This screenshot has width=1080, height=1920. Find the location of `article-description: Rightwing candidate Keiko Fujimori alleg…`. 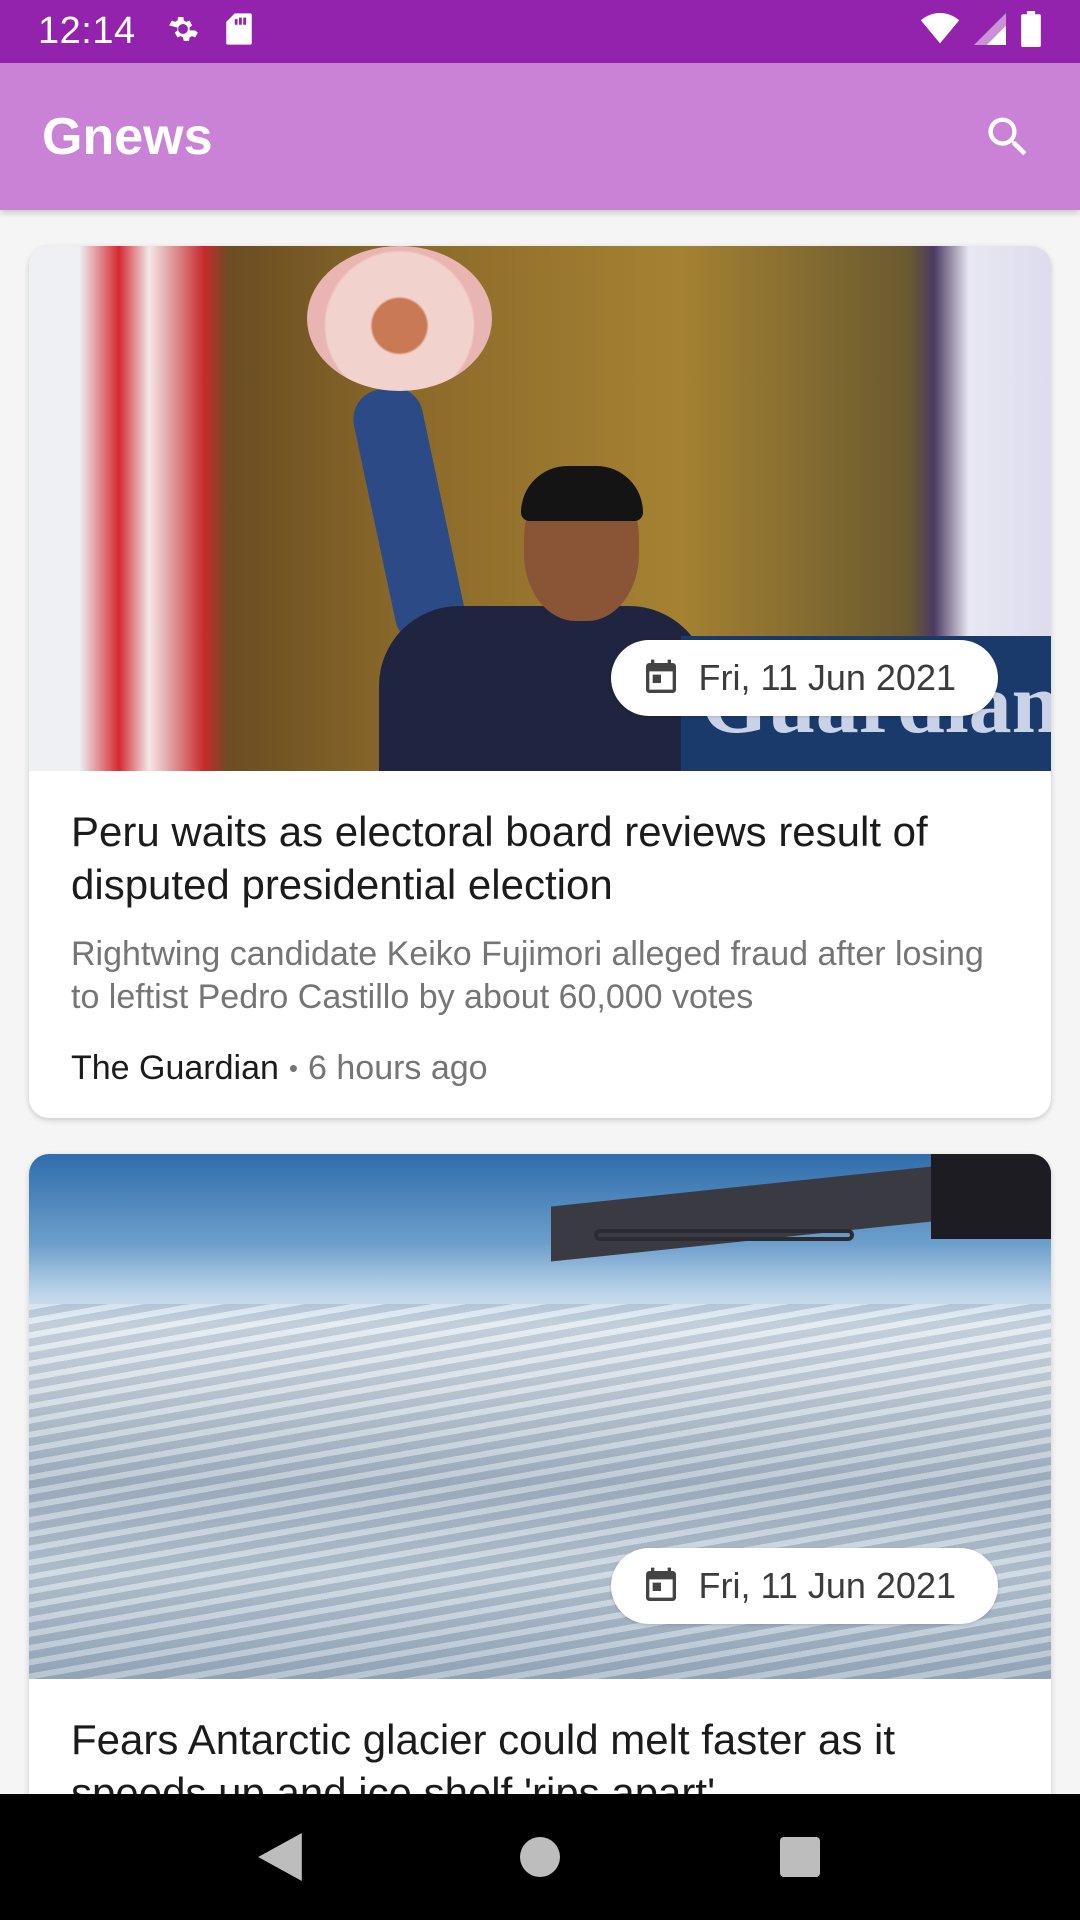

article-description: Rightwing candidate Keiko Fujimori alleg… is located at coordinates (527, 975).